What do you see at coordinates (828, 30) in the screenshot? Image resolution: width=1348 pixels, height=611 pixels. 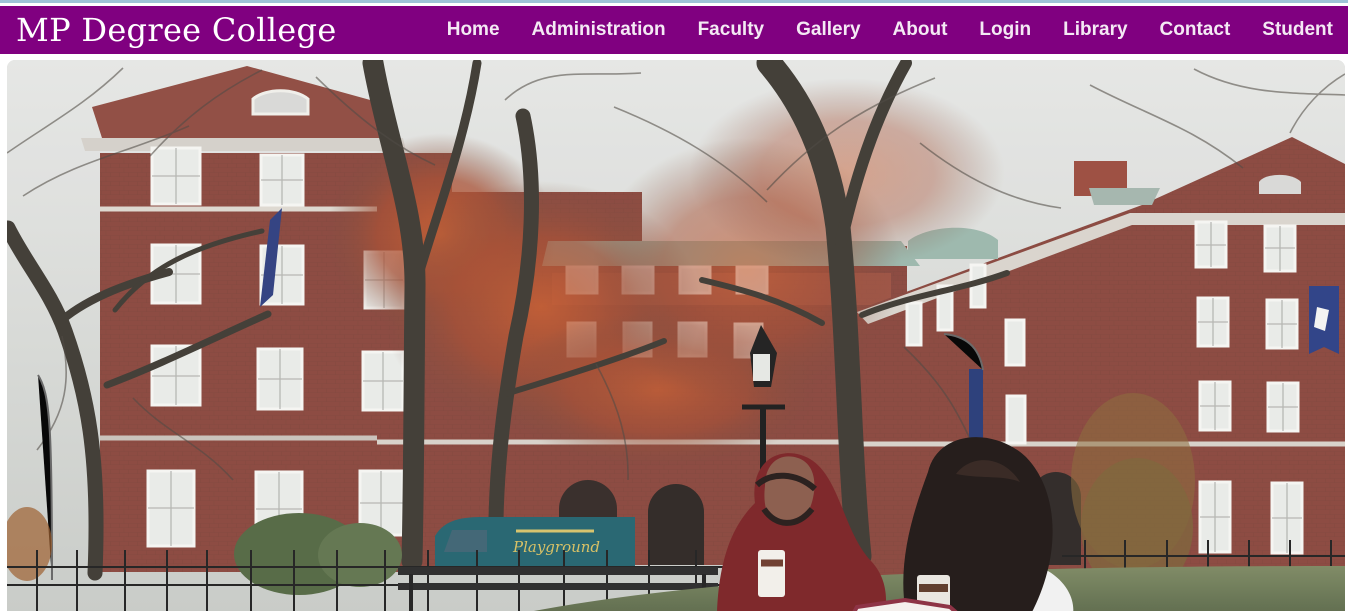 I see `nav-link-gallery: Gallery` at bounding box center [828, 30].